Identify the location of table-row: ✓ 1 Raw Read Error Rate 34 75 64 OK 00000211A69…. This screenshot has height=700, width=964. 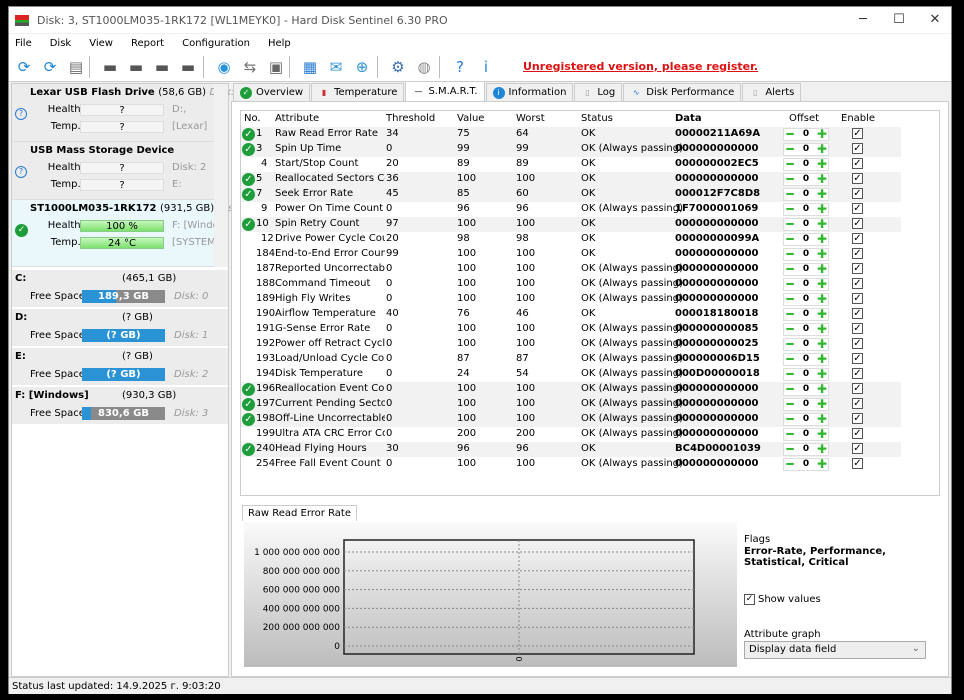
(590, 134).